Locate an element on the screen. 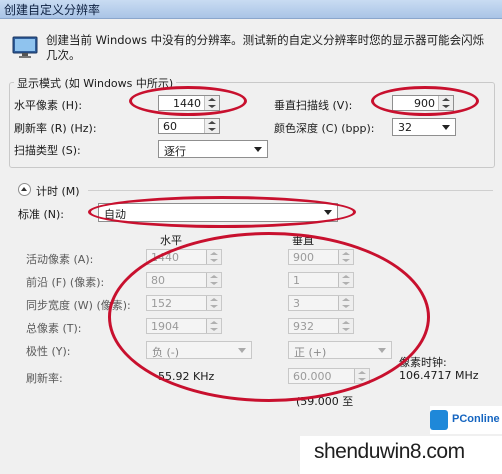  timing-heading: 计时 (M) is located at coordinates (58, 191).